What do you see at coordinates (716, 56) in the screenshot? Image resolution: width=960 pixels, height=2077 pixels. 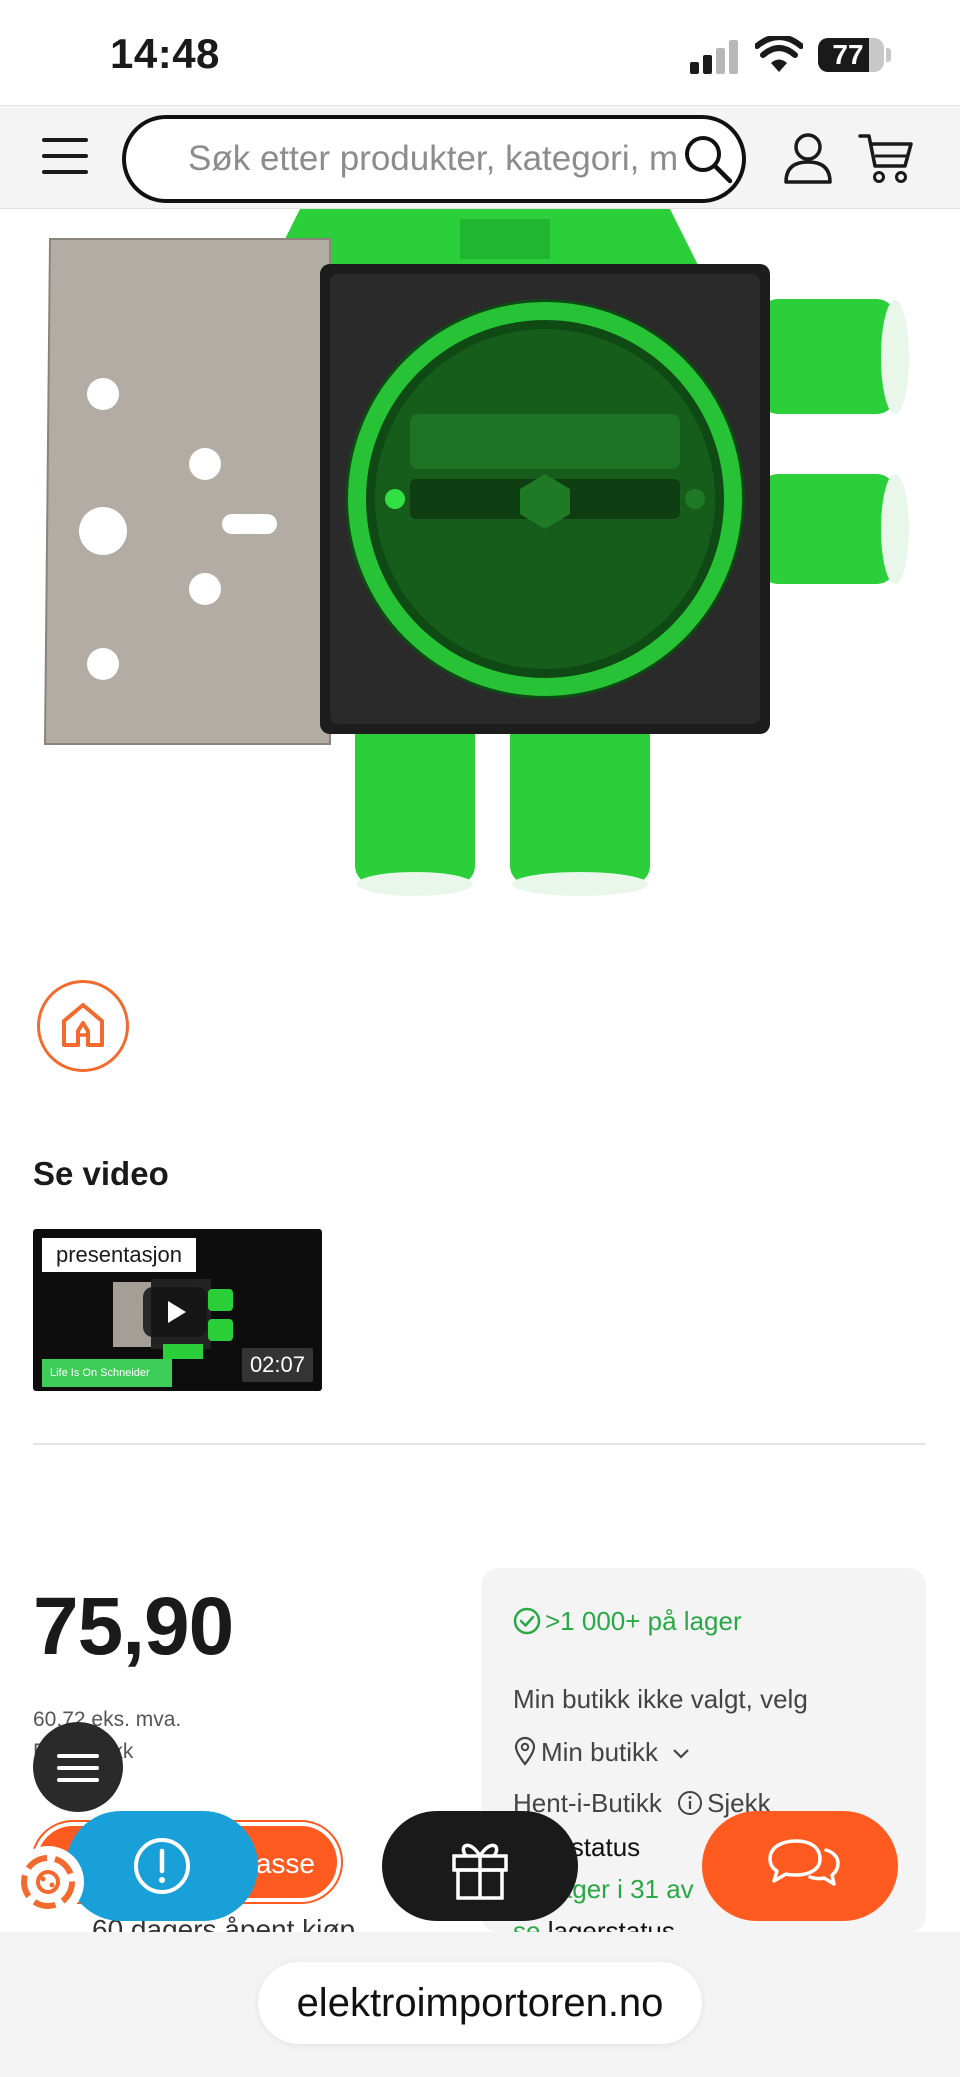 I see `cellular-signal-icon` at bounding box center [716, 56].